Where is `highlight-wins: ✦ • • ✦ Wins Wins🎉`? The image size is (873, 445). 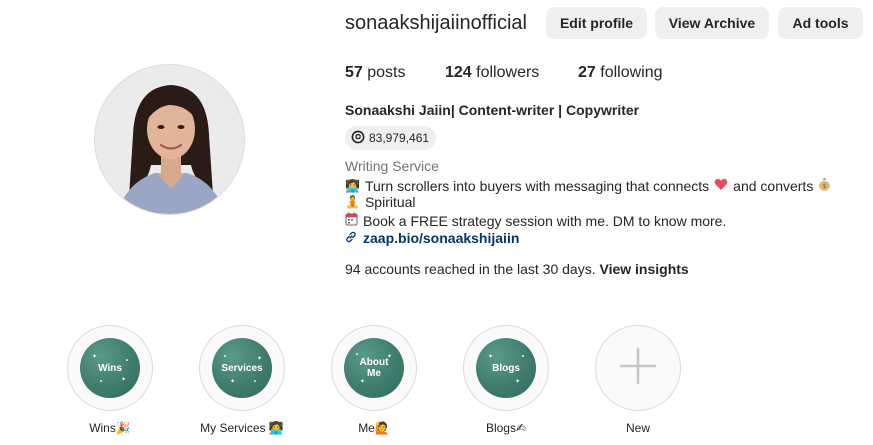
highlight-wins: ✦ • • ✦ Wins Wins🎉 is located at coordinates (110, 380).